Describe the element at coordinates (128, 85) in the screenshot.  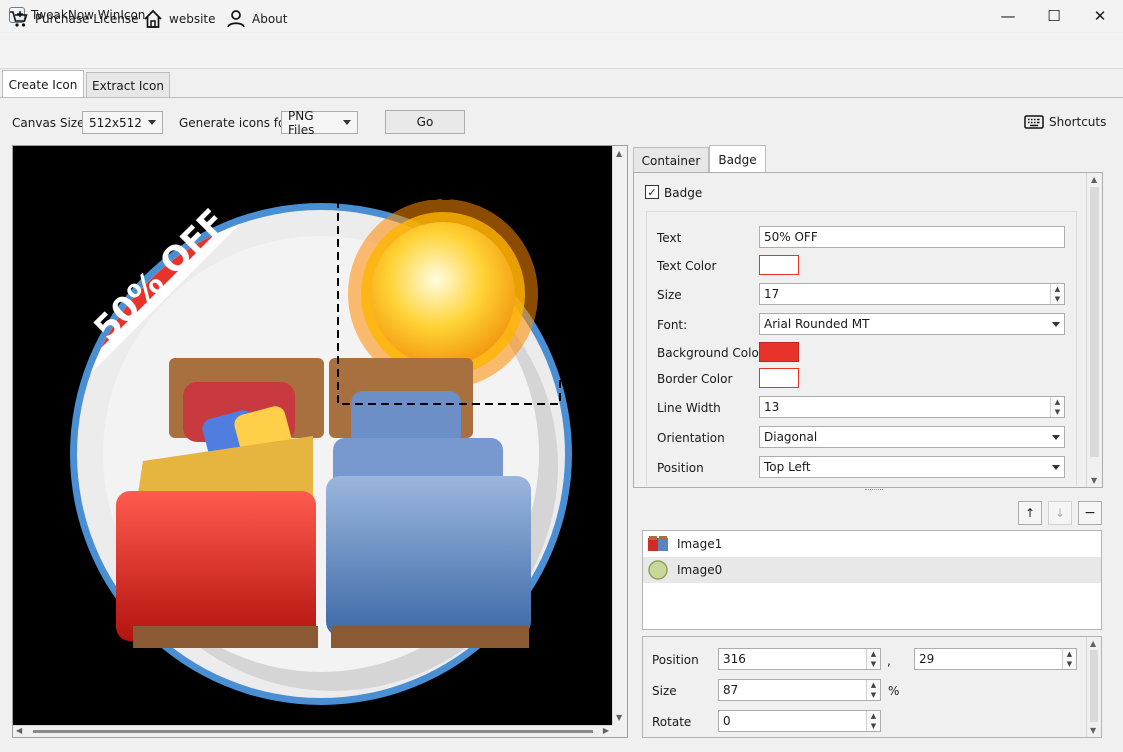
I see `tab-extract-icon: Extract Icon` at that location.